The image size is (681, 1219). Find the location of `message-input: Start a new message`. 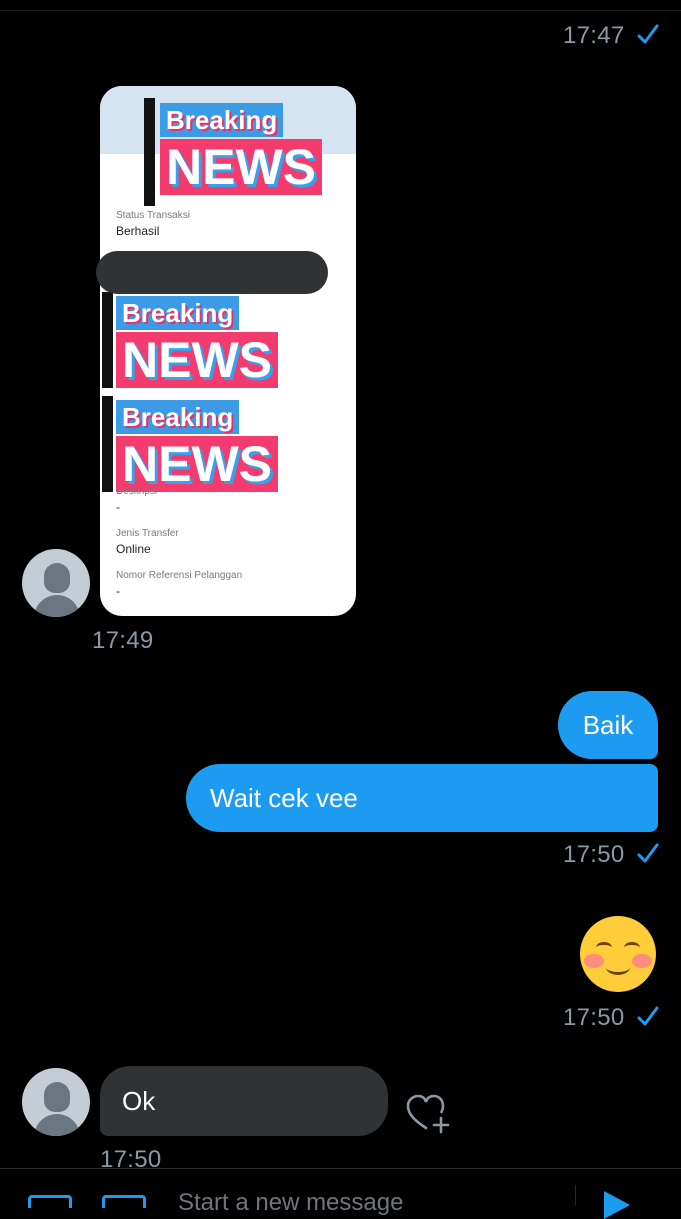

message-input: Start a new message is located at coordinates (290, 1203).